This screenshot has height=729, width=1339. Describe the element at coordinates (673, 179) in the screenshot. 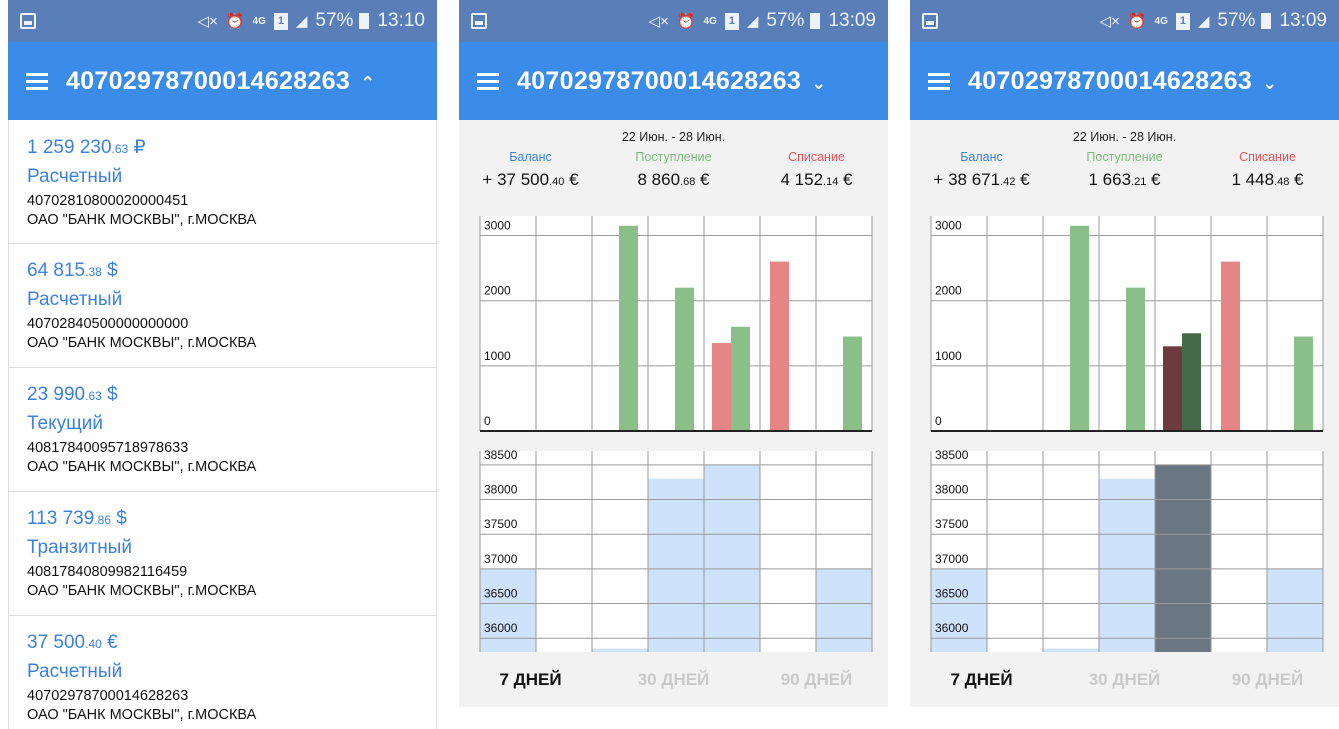

I see `income-value: 8 860.68 €` at that location.